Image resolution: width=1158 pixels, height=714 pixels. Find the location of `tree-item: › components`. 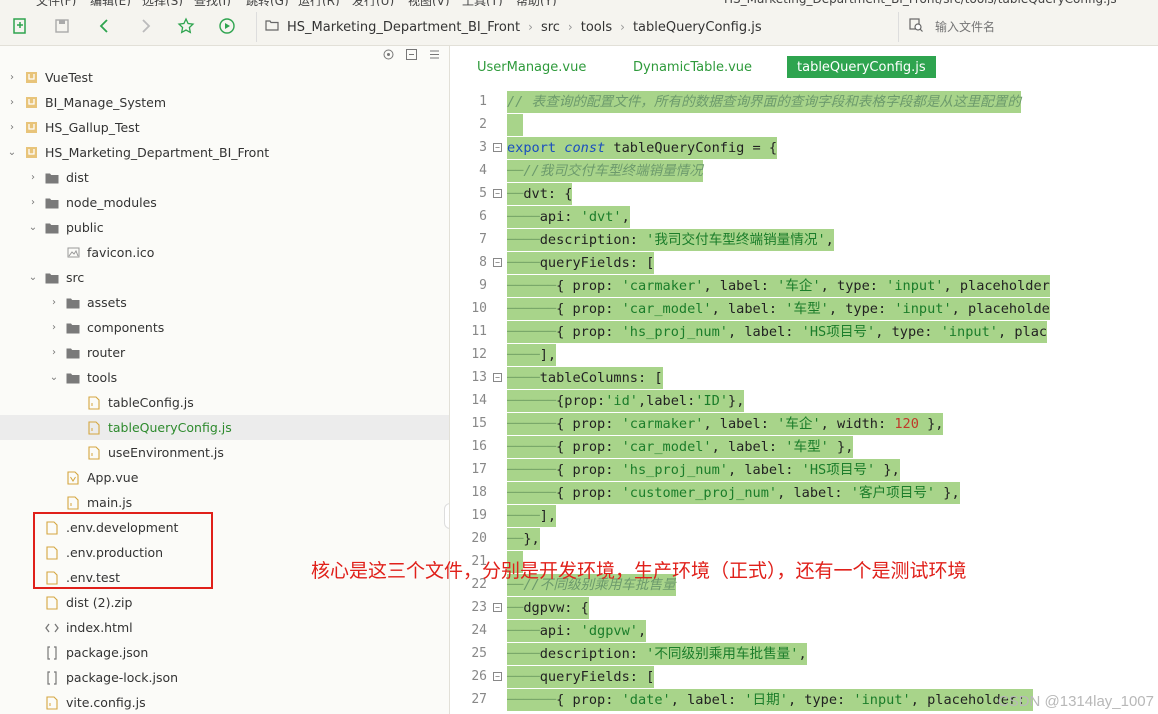

tree-item: › components is located at coordinates (224, 327).